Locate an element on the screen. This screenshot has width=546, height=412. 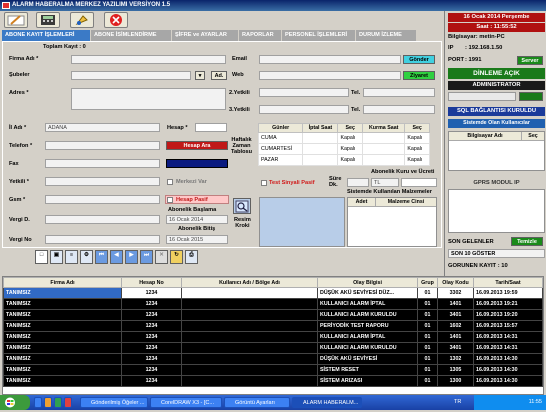
explorer-icon is located at coordinates (48, 402).